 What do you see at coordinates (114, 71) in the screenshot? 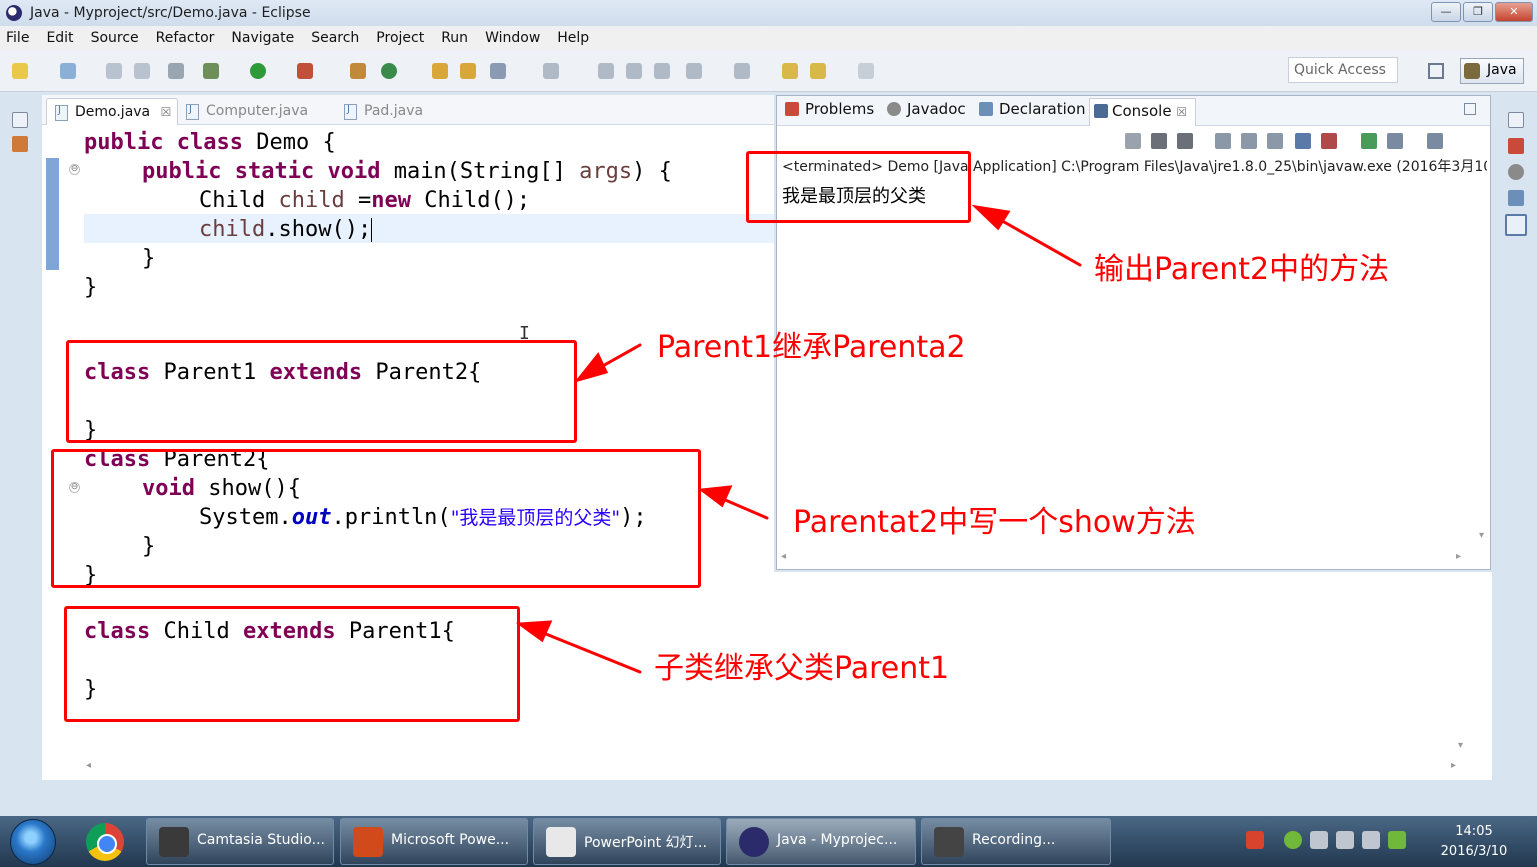
I see `save-icon` at bounding box center [114, 71].